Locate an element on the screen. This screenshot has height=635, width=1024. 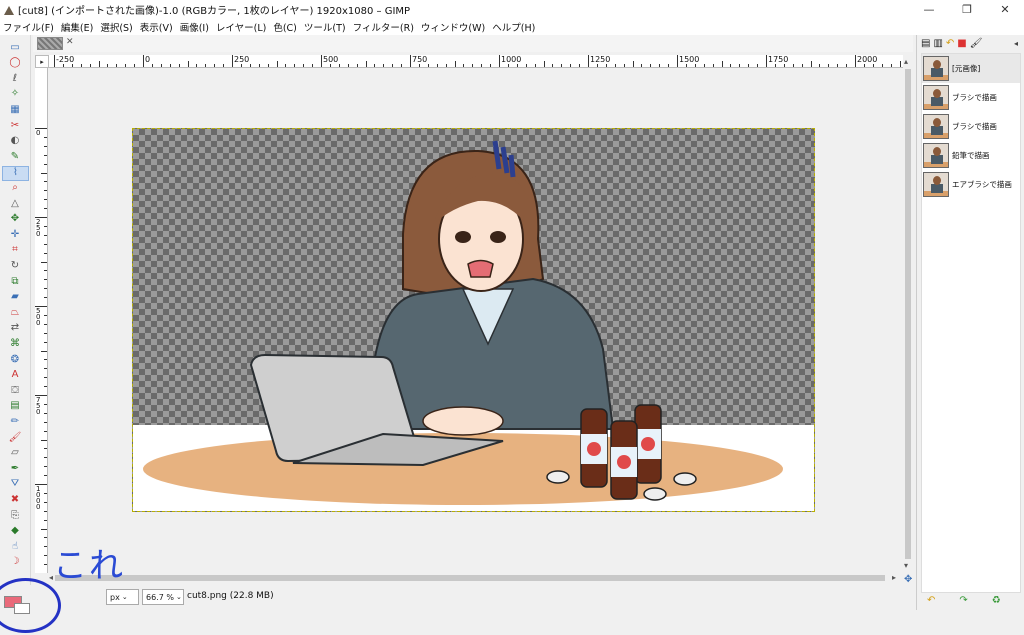
clear-history-icon: ♻ is located at coordinates (996, 600).